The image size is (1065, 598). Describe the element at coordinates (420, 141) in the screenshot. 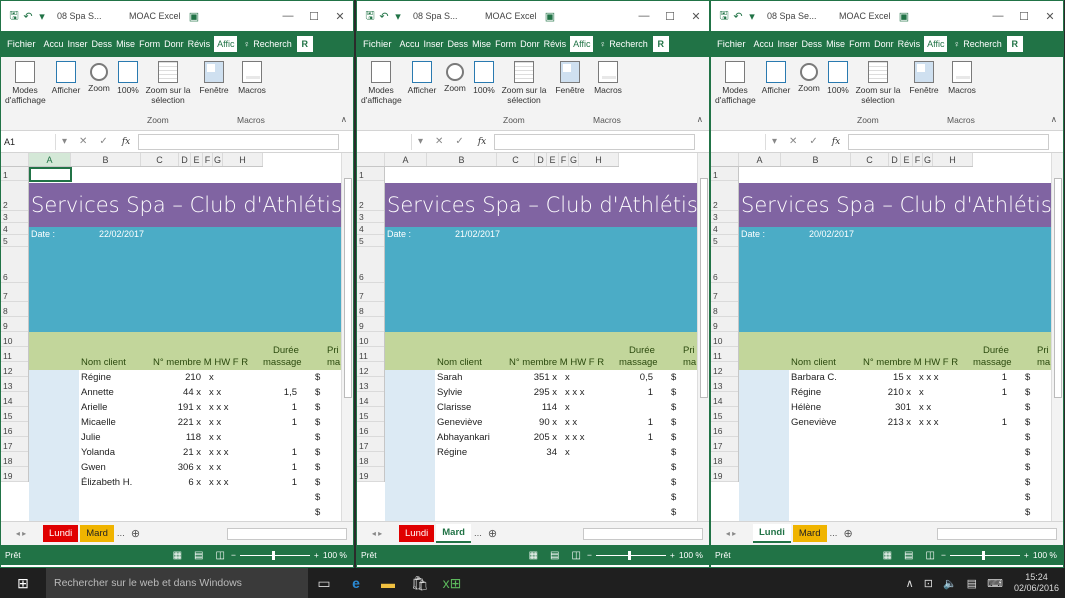

I see `namebox-dropdown-icon: ▾` at that location.